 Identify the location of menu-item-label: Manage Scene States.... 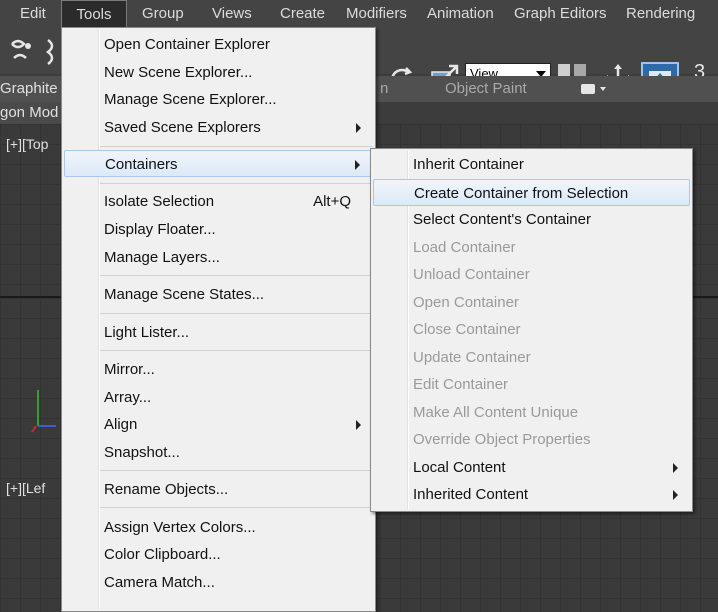
(184, 294).